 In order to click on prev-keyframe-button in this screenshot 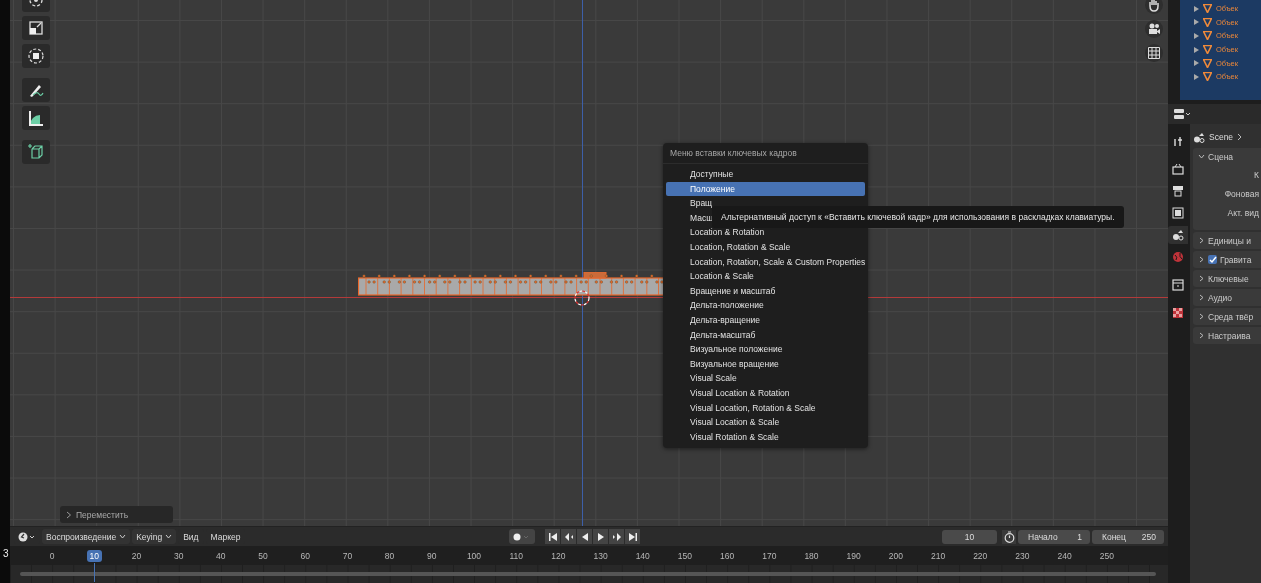, I will do `click(569, 536)`.